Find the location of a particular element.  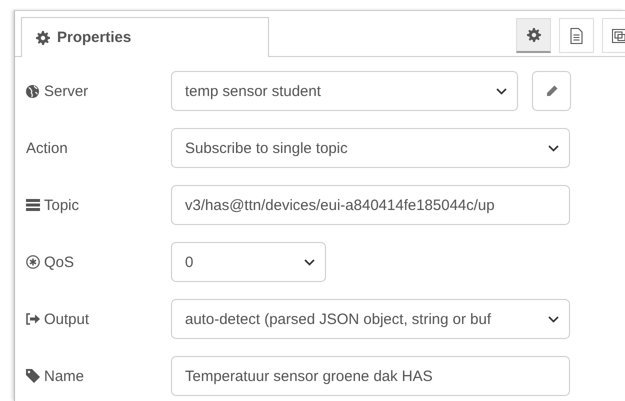

edit-button is located at coordinates (551, 91).